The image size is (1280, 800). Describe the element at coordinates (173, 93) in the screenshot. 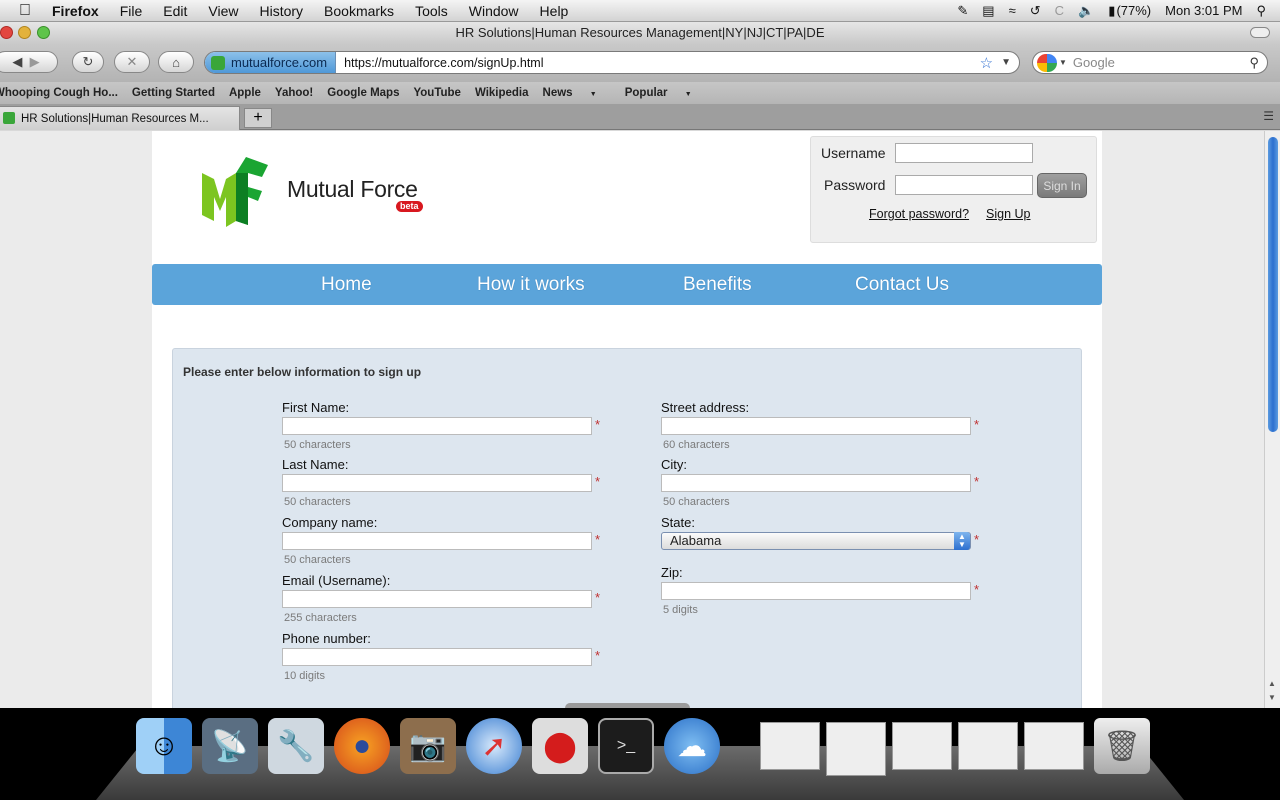

I see `bookmark-getting-started: Getting Started` at that location.